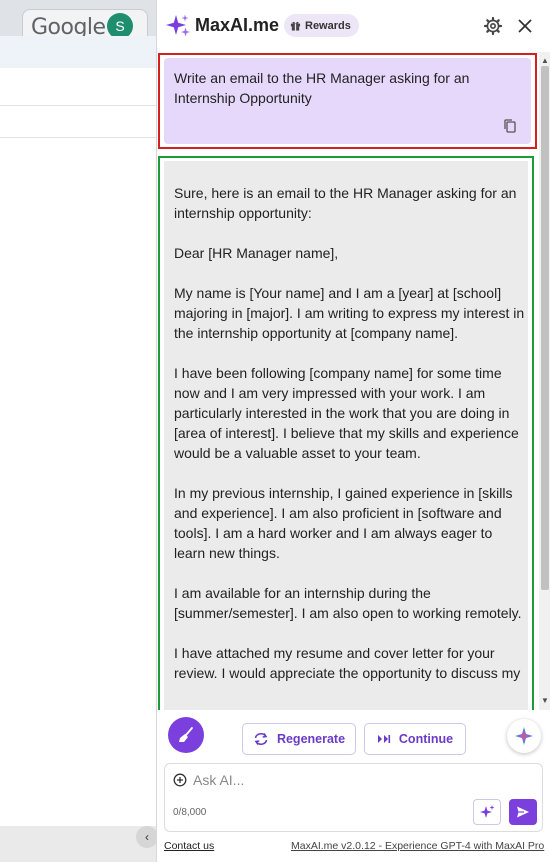 This screenshot has width=550, height=862. What do you see at coordinates (525, 26) in the screenshot?
I see `close-icon` at bounding box center [525, 26].